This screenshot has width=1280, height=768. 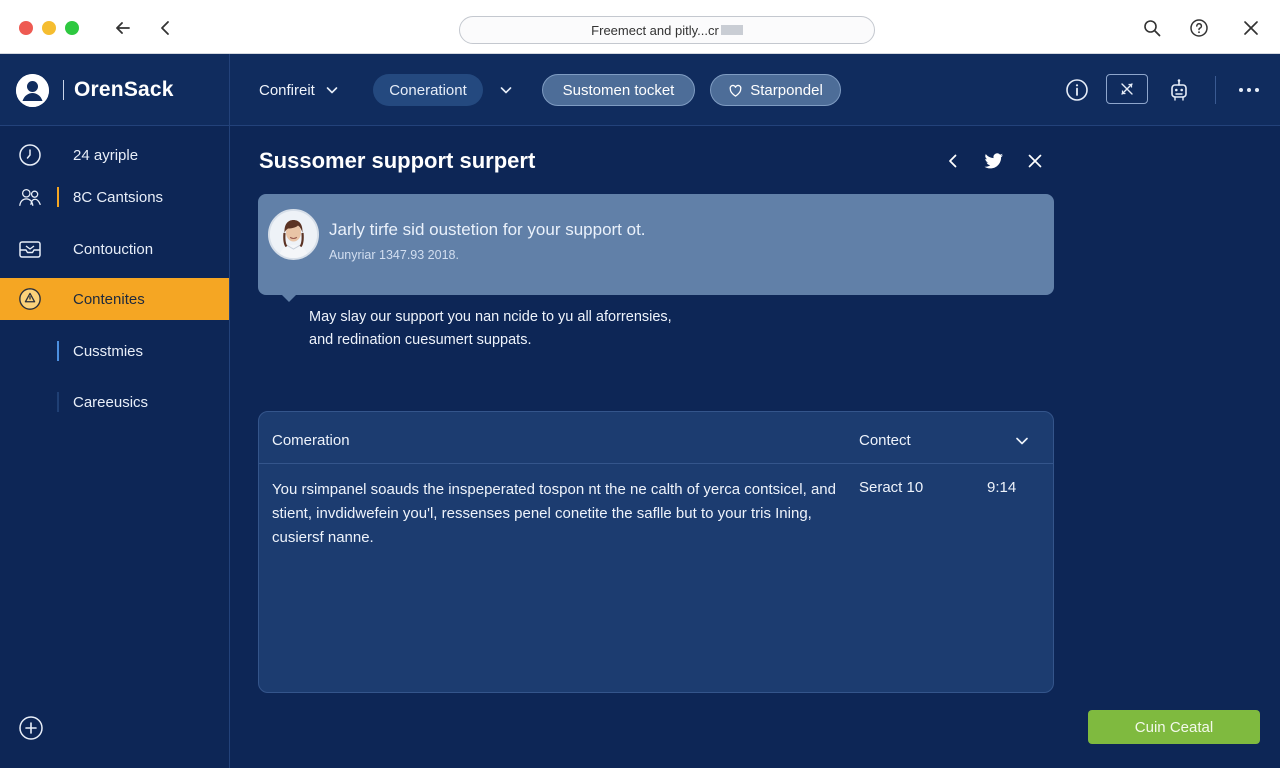 I want to click on user-avatar-icon, so click(x=32, y=90).